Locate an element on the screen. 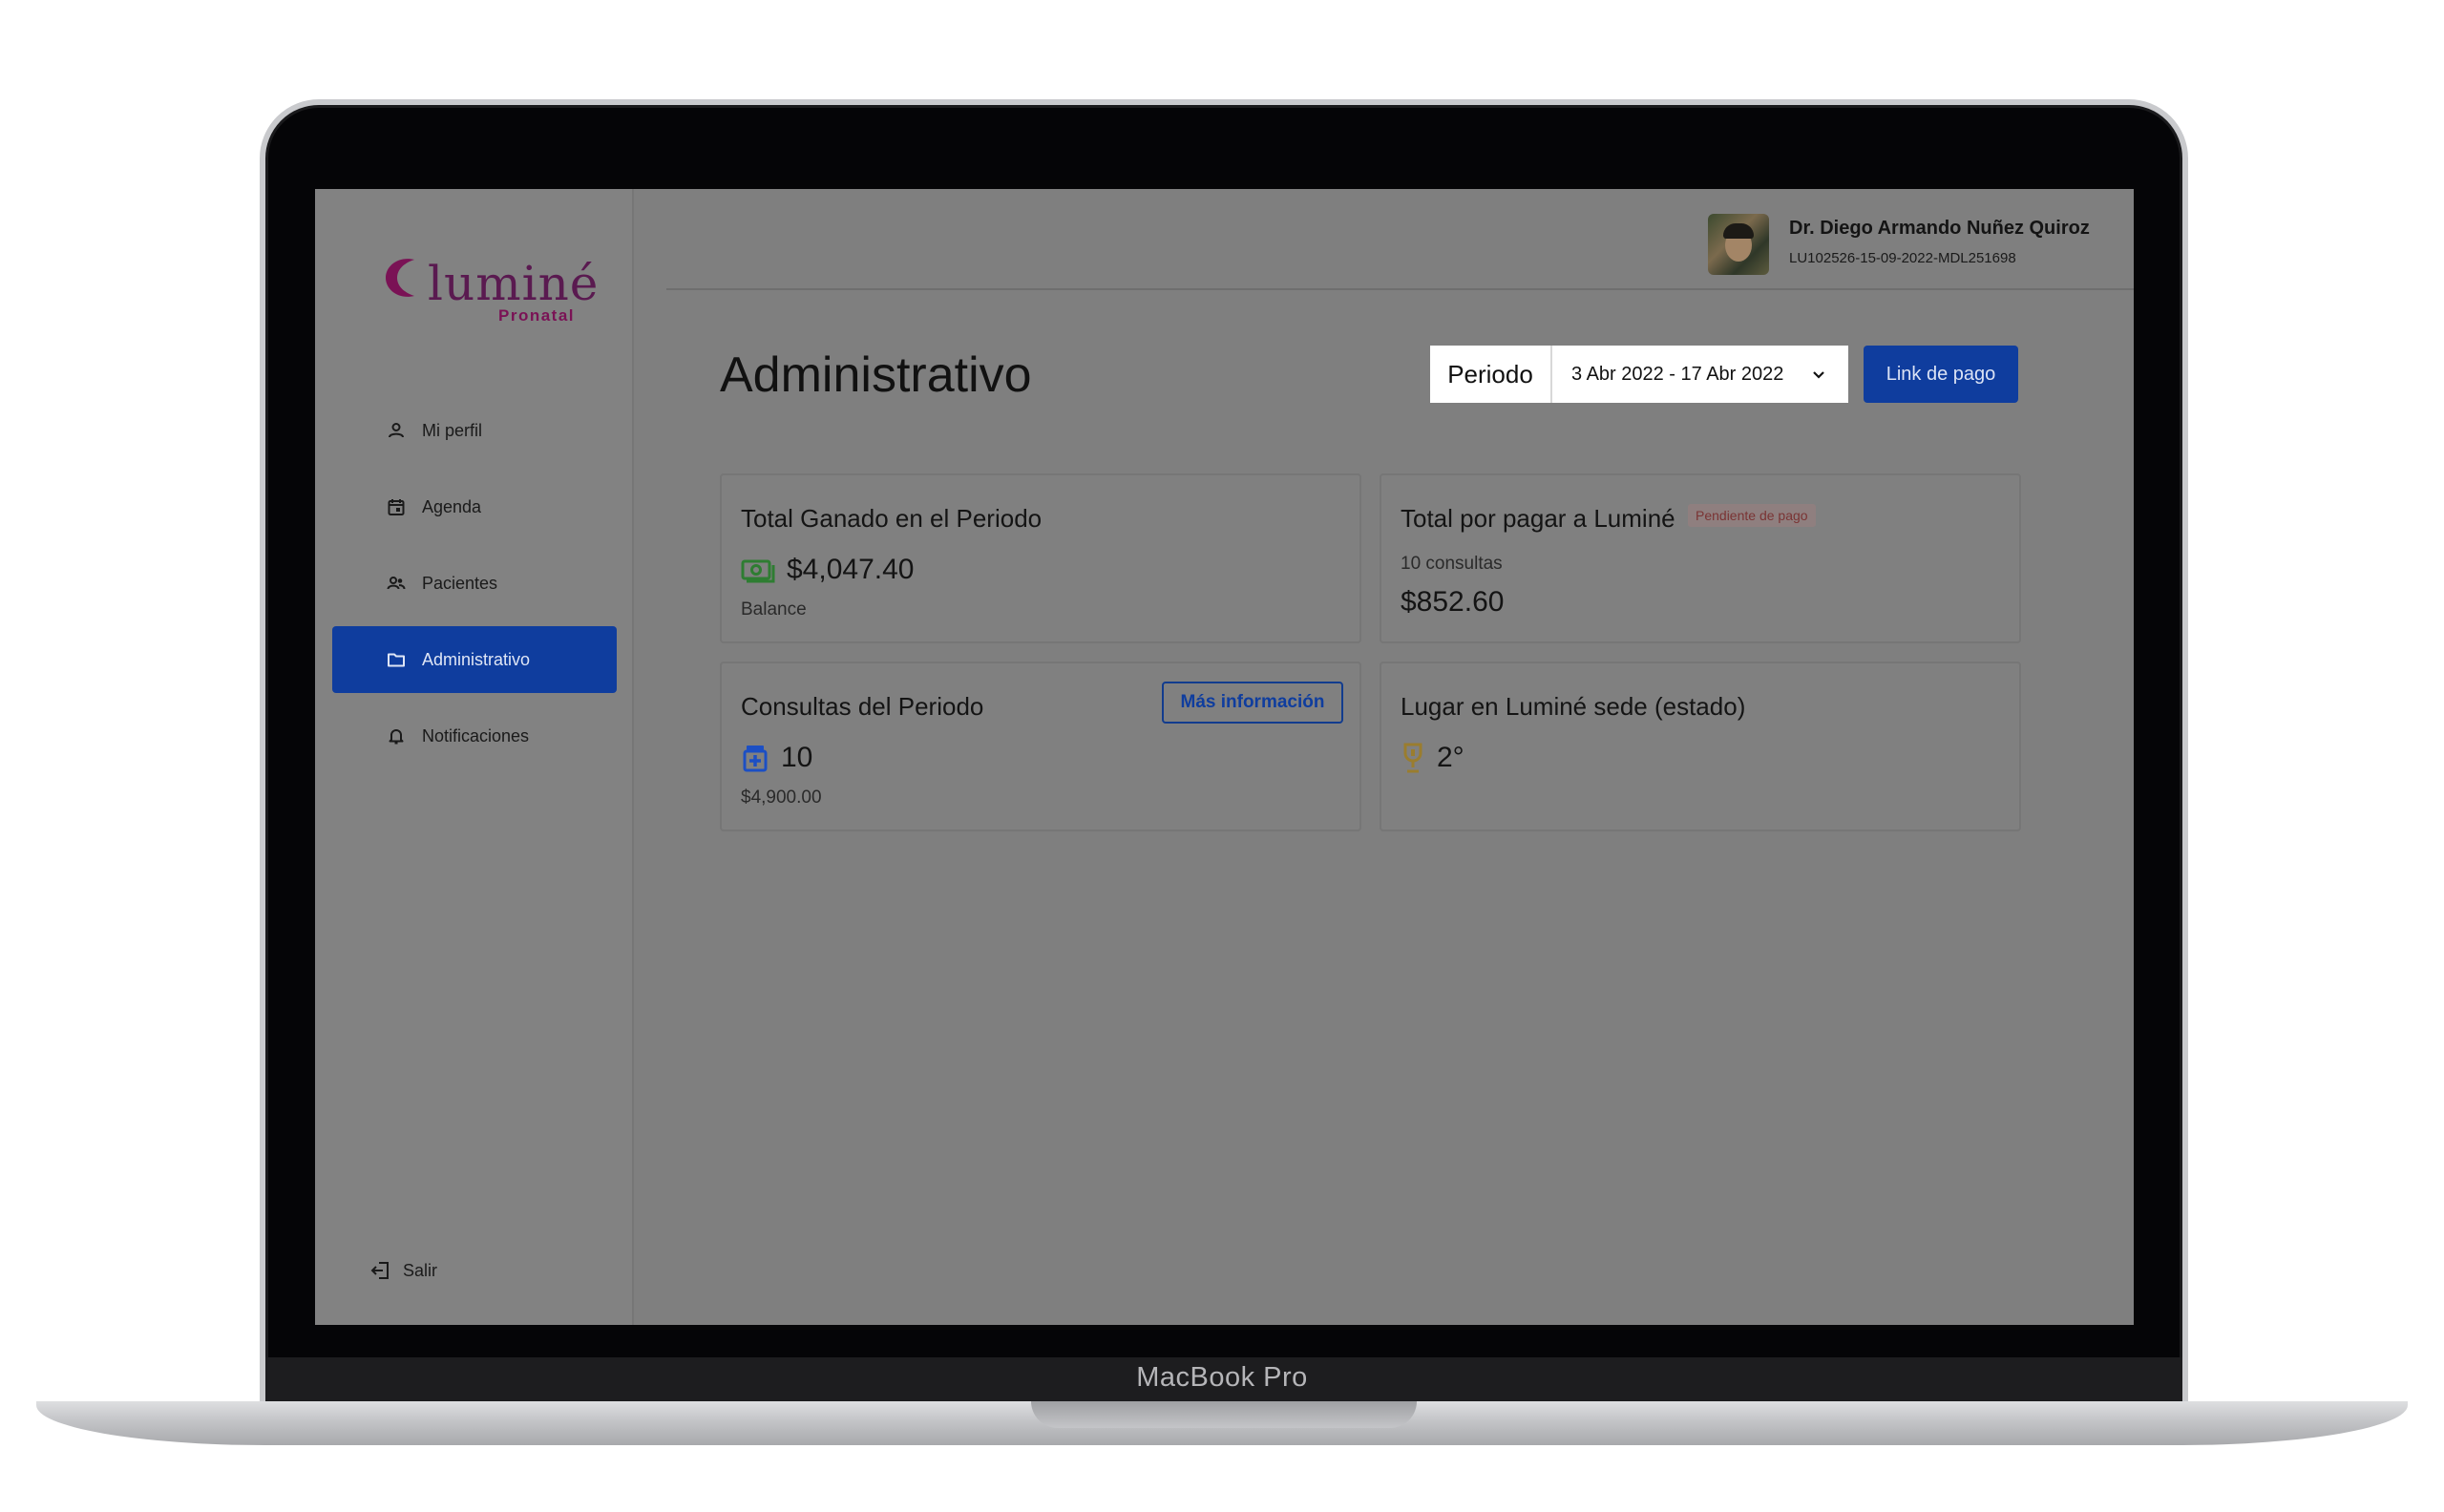 The height and width of the screenshot is (1512, 2444). trophy-icon is located at coordinates (1413, 758).